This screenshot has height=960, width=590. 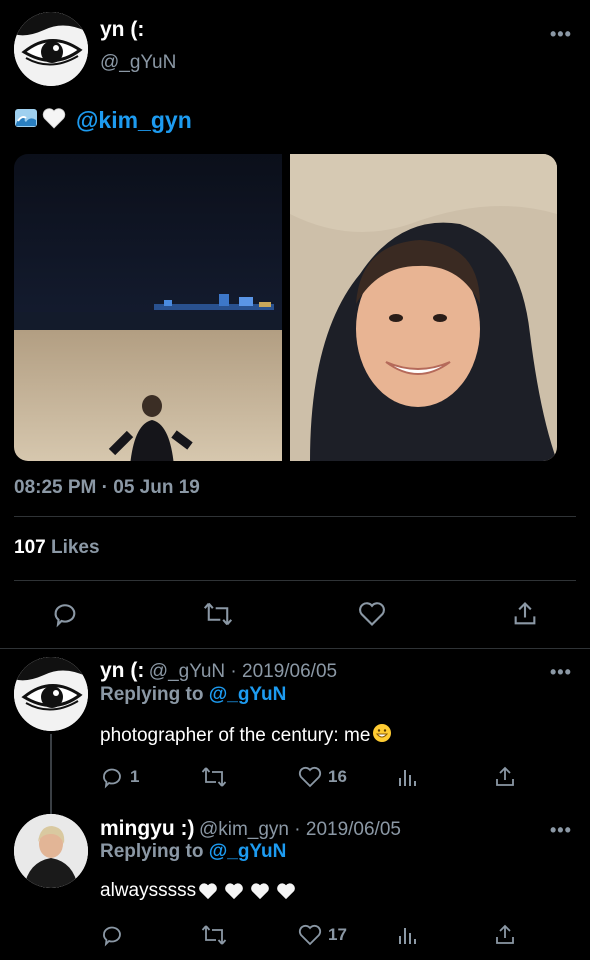 I want to click on media-photo-selfie, so click(x=423, y=307).